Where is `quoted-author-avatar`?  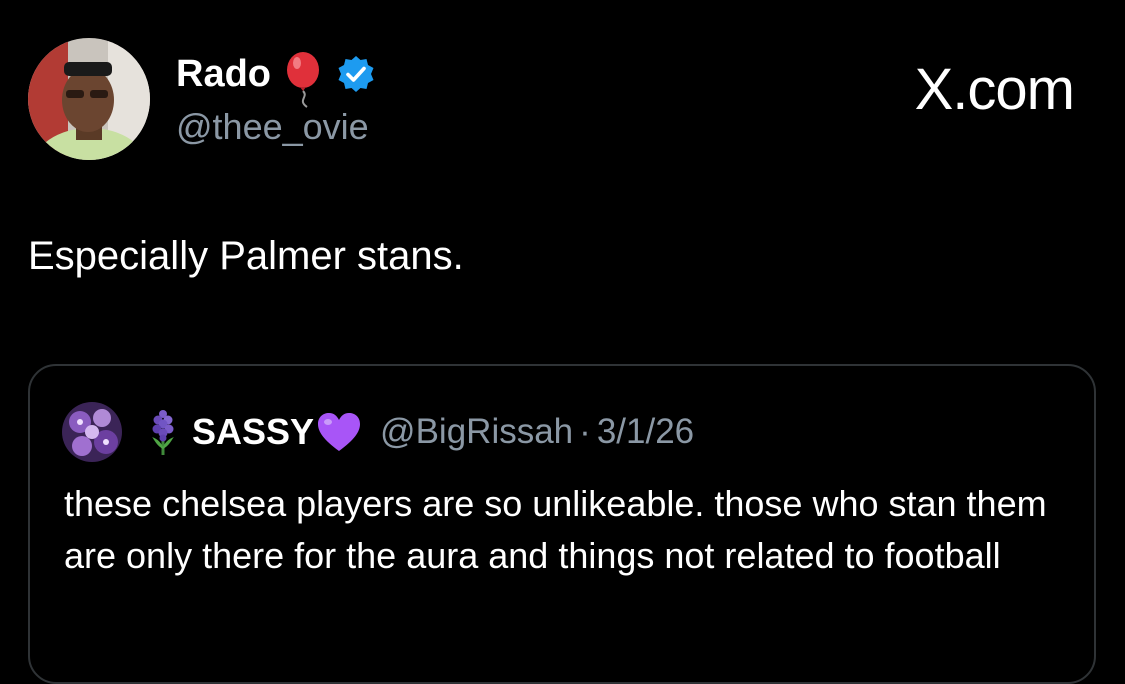
quoted-author-avatar is located at coordinates (92, 432).